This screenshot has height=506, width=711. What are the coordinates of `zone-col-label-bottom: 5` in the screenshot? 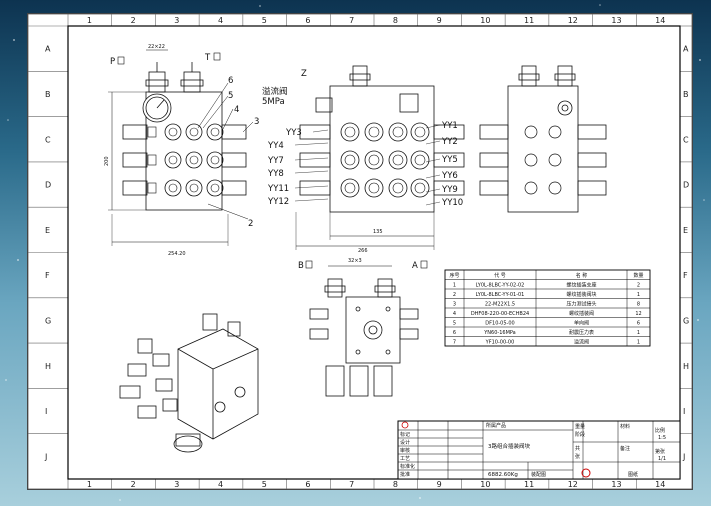 It's located at (264, 484).